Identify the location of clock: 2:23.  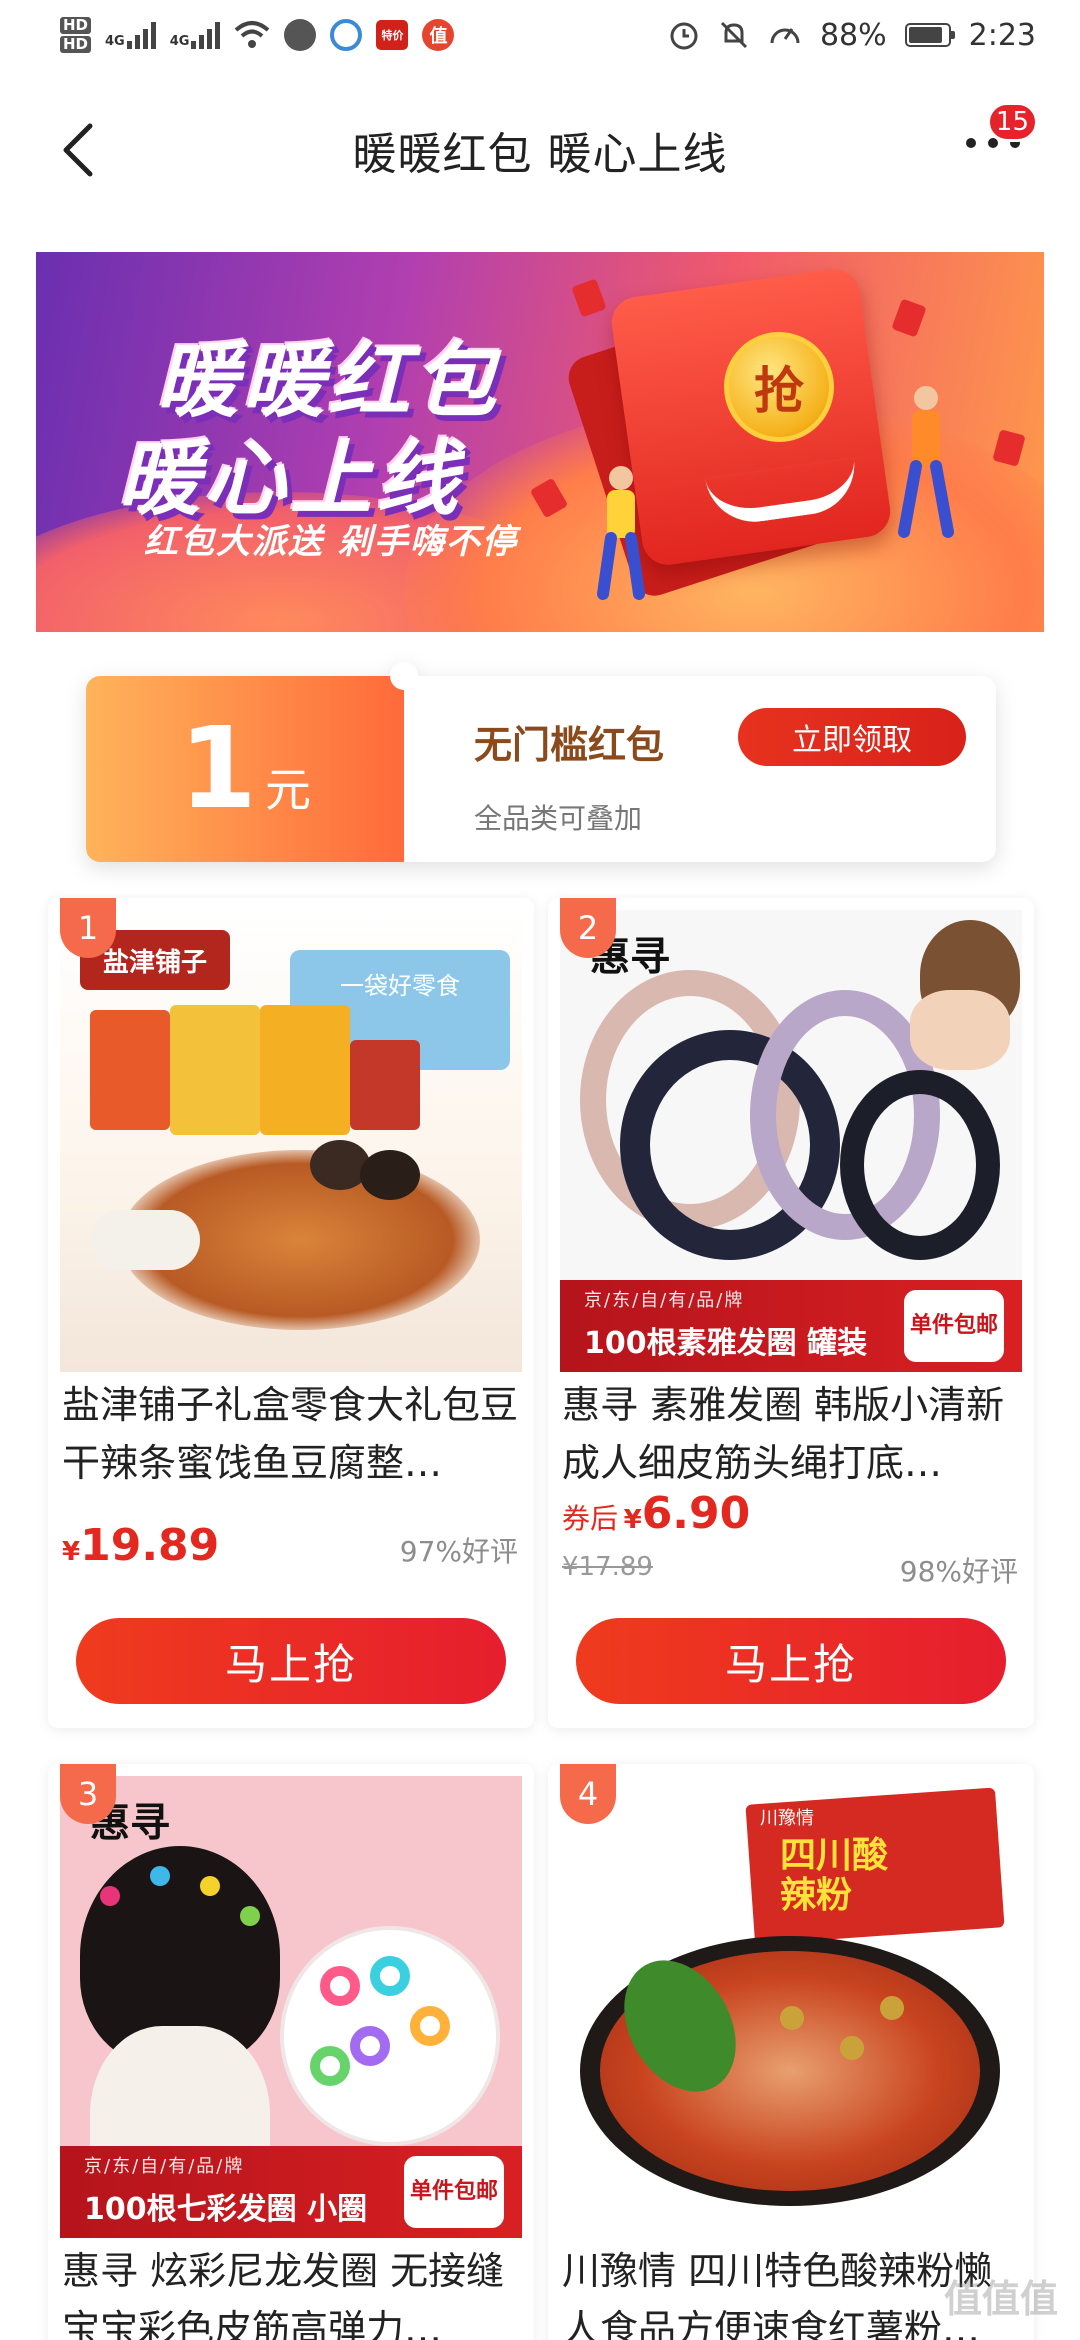
(1002, 35).